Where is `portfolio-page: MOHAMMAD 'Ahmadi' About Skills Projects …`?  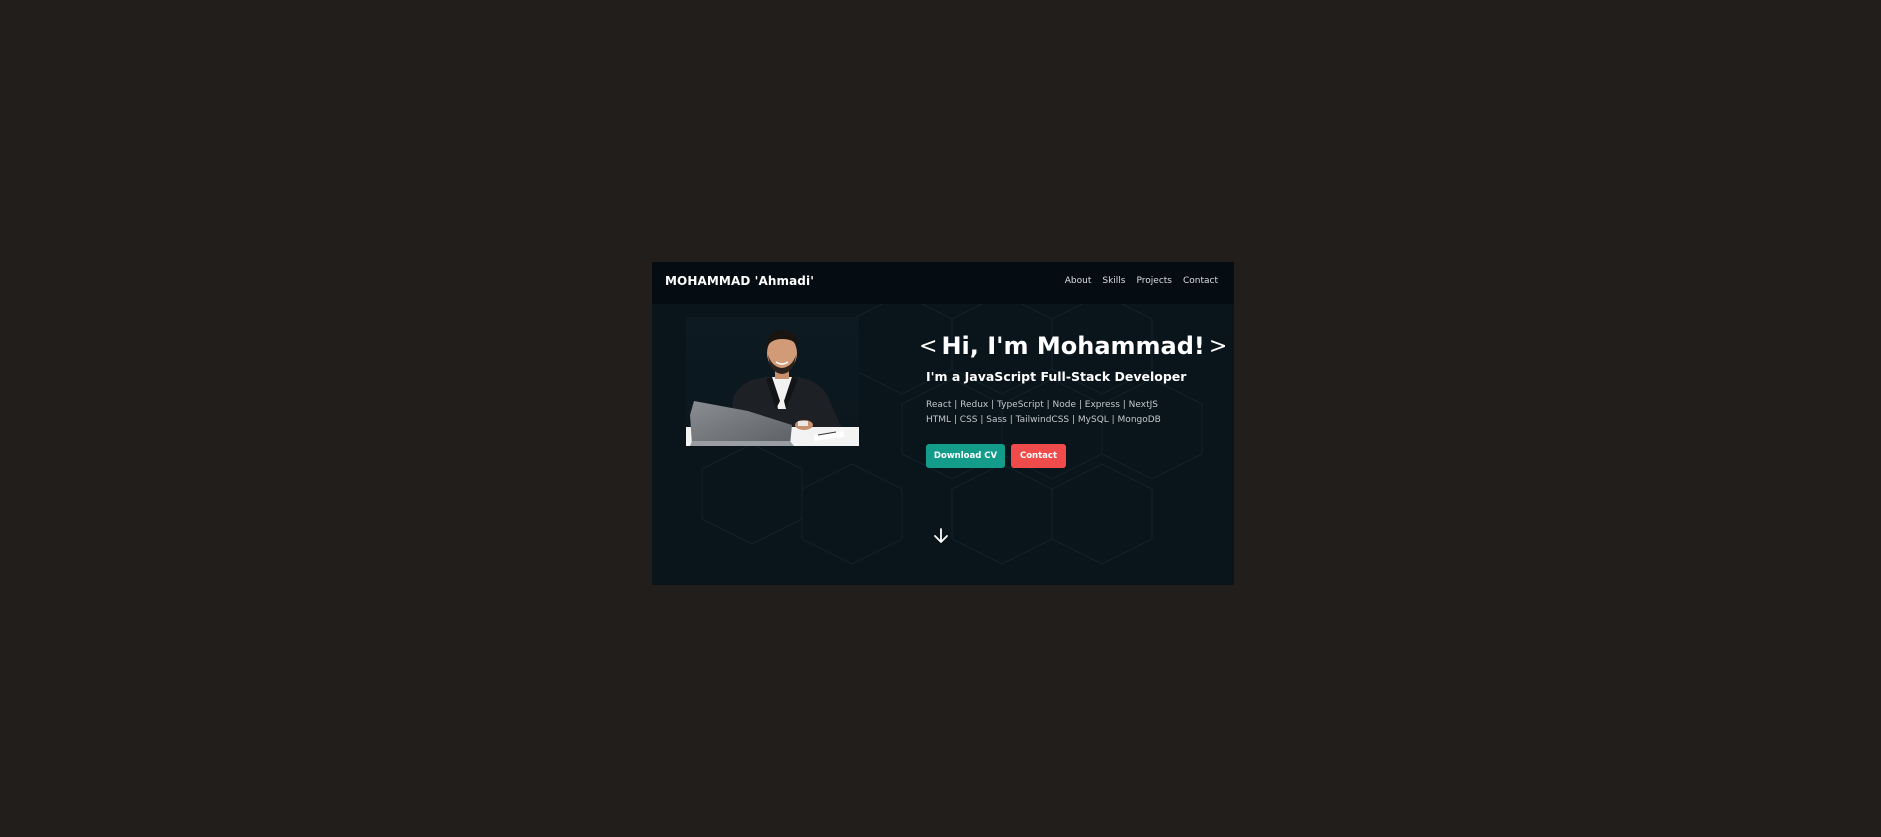
portfolio-page: MOHAMMAD 'Ahmadi' About Skills Projects … is located at coordinates (943, 423).